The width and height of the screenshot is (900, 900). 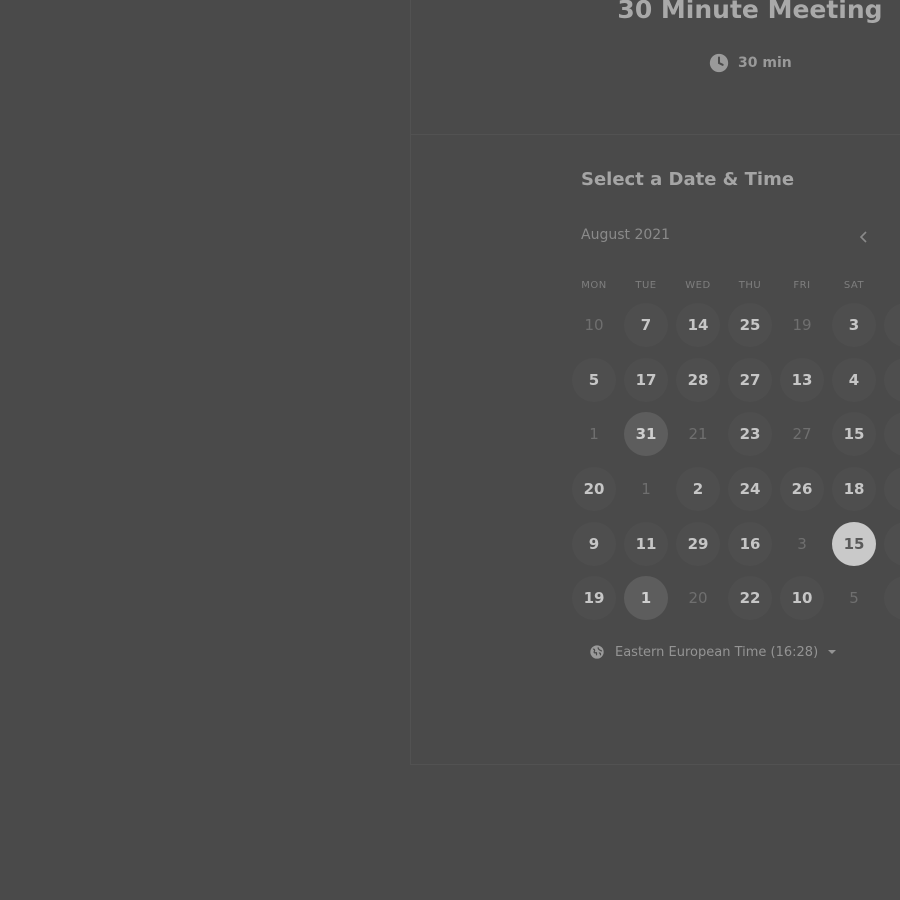 I want to click on calendar-day: 21, so click(x=698, y=434).